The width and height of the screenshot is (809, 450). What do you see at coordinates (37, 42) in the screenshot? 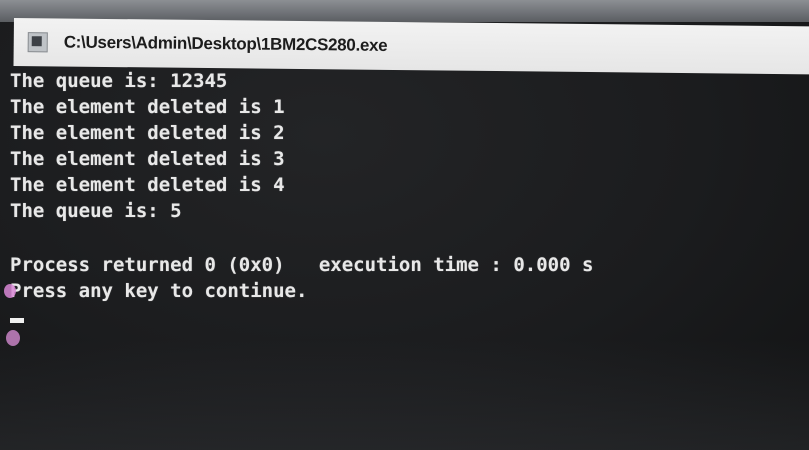
I see `console-app-icon` at bounding box center [37, 42].